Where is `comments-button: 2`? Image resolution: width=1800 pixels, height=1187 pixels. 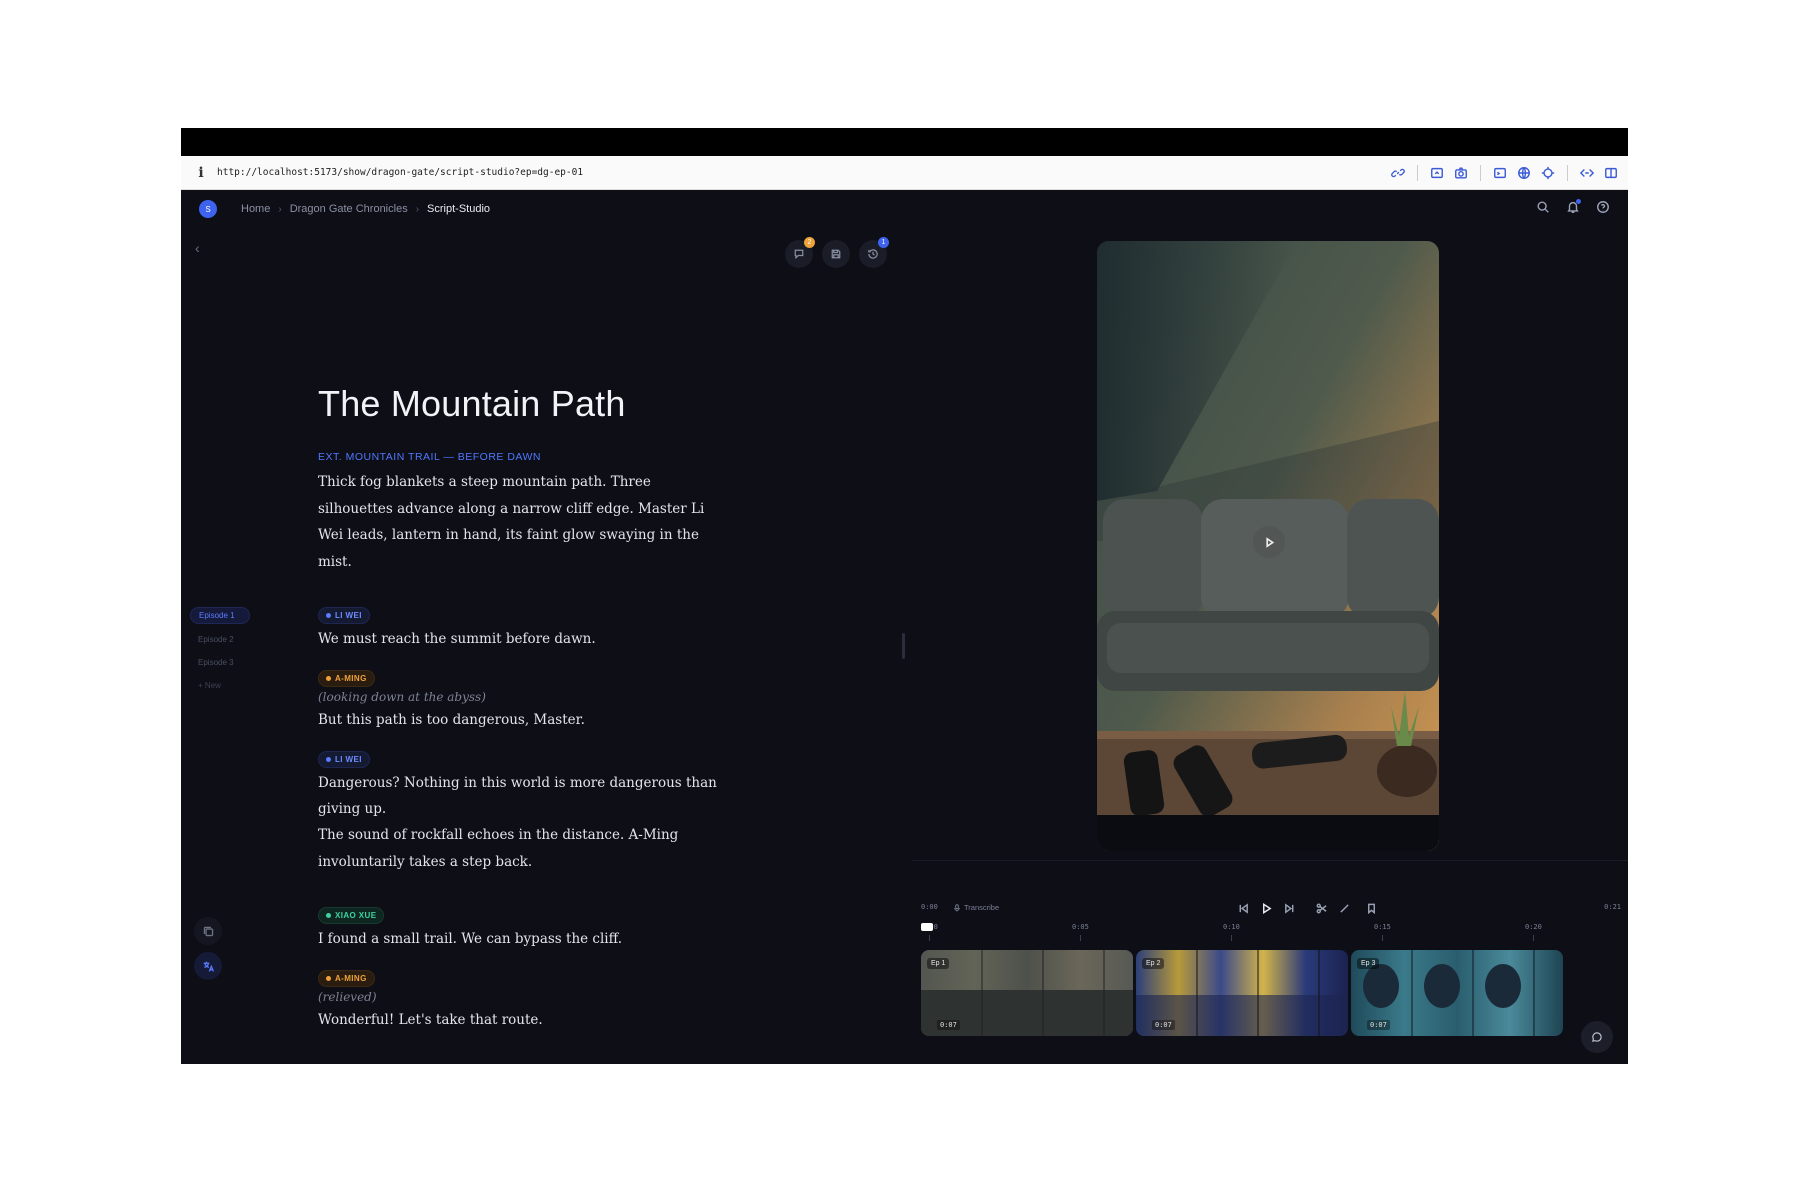
comments-button: 2 is located at coordinates (800, 252).